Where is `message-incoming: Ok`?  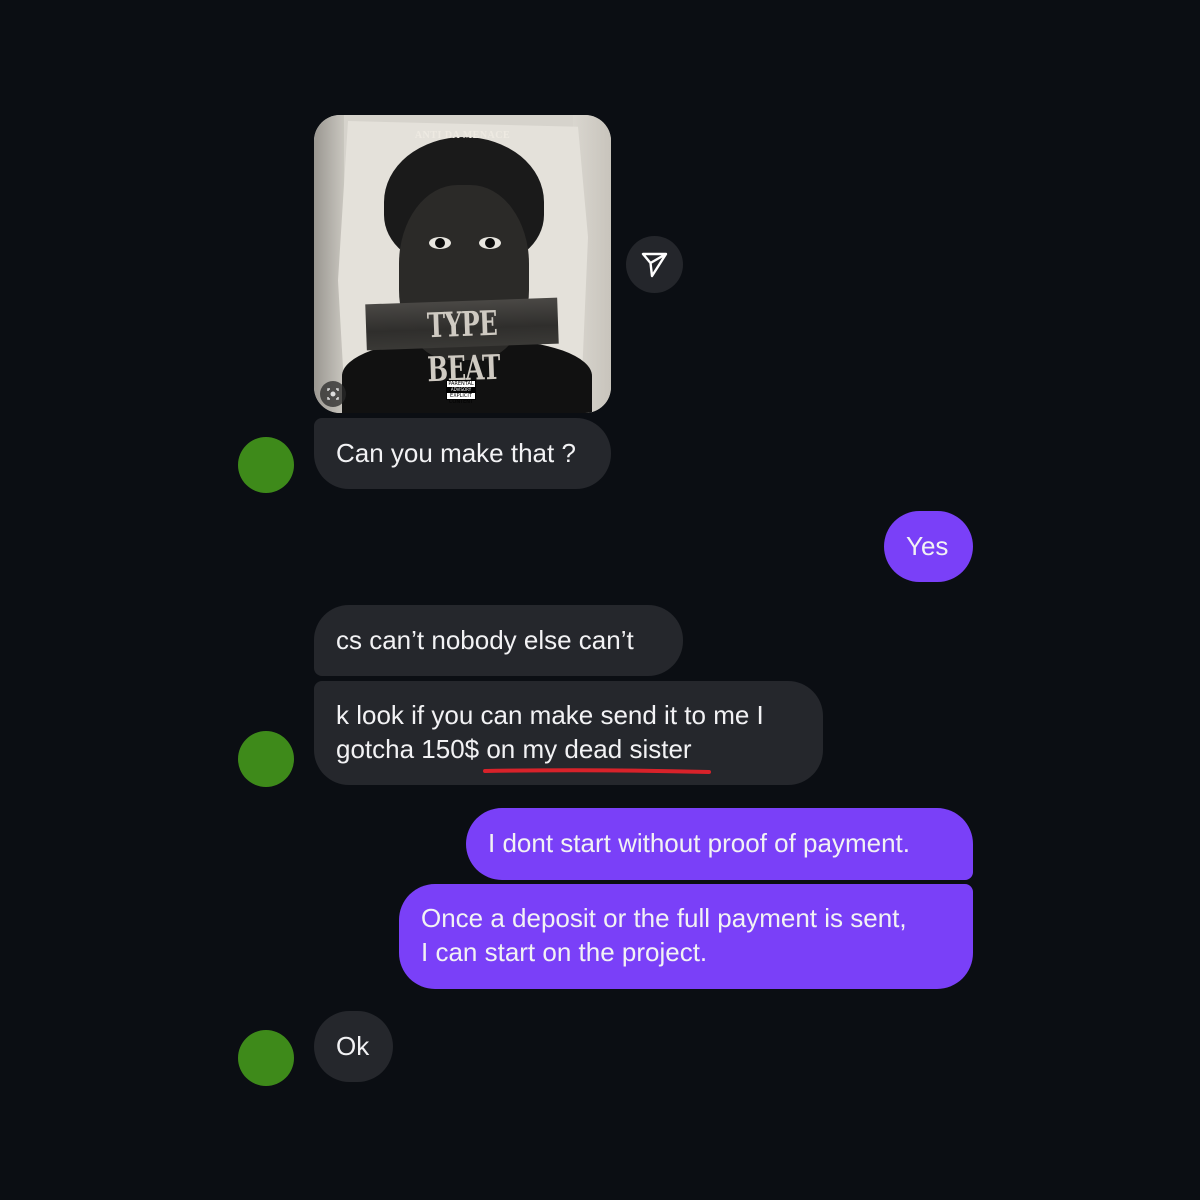 message-incoming: Ok is located at coordinates (353, 1046).